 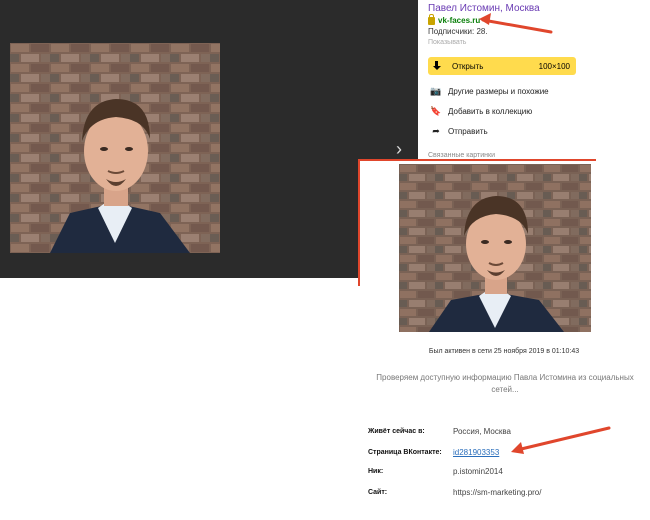 I want to click on main-photo, so click(x=115, y=148).